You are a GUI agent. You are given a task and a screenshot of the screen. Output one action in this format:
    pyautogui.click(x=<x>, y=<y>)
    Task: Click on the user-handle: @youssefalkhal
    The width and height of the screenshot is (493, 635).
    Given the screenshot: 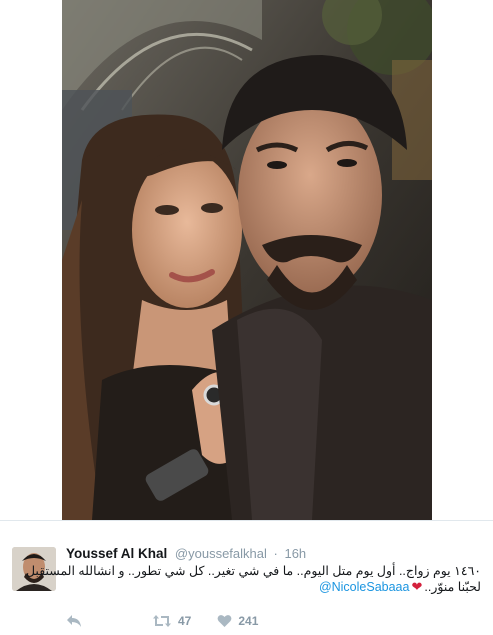 What is the action you would take?
    pyautogui.click(x=221, y=553)
    